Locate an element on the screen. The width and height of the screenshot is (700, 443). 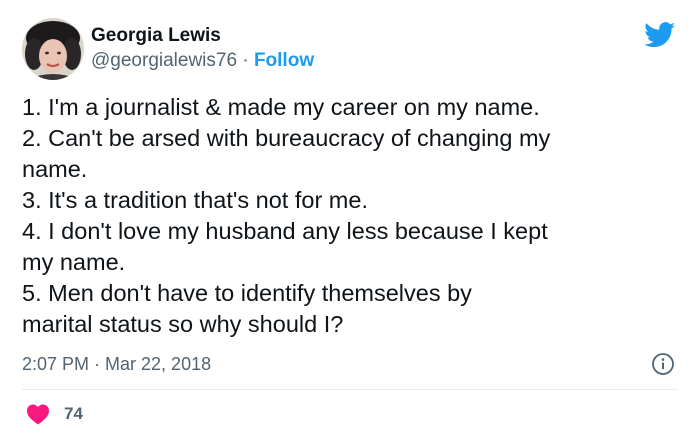
avatar is located at coordinates (53, 49).